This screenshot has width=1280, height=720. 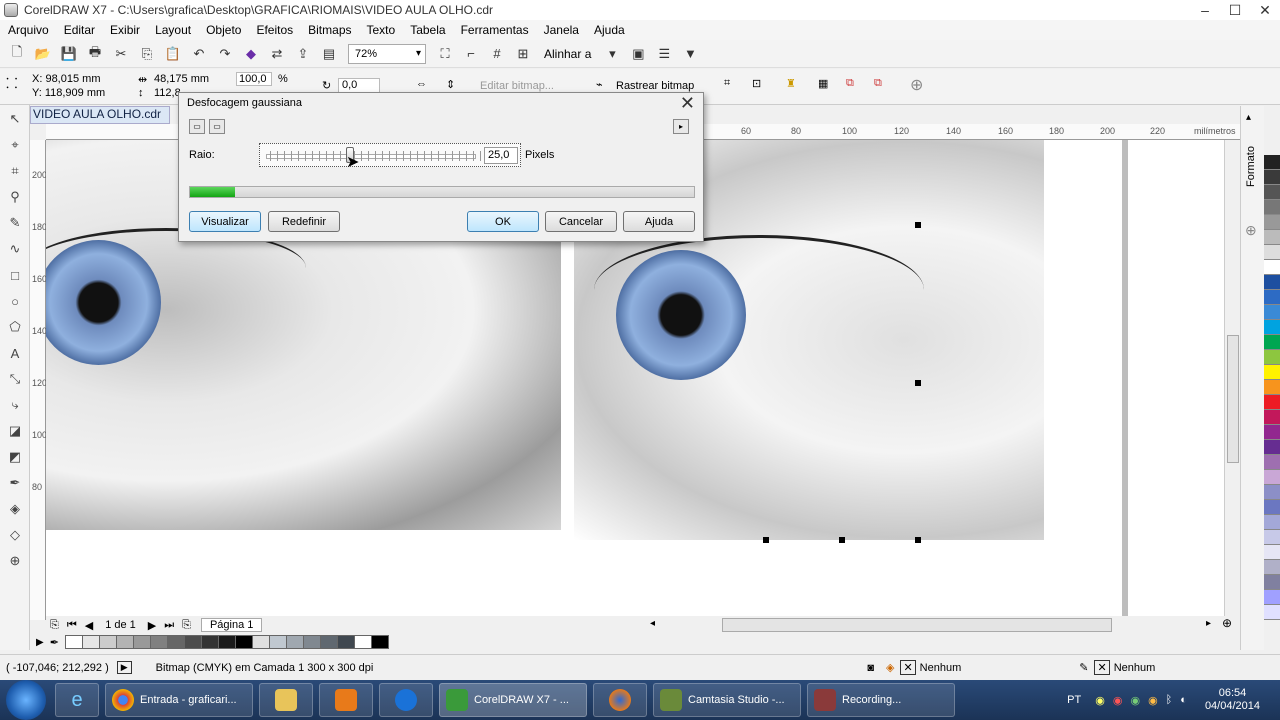 I want to click on menu-editar: Editar, so click(x=79, y=30).